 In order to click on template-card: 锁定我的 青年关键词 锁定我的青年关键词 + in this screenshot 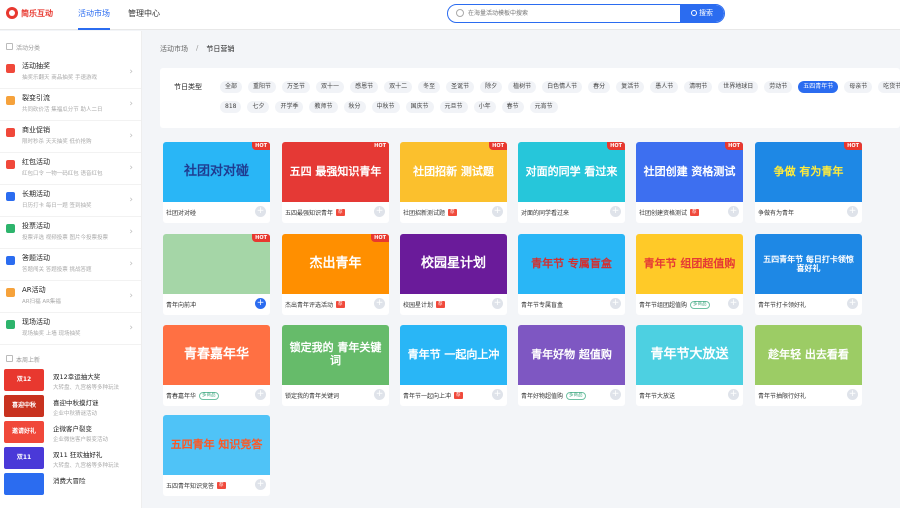, I will do `click(335, 365)`.